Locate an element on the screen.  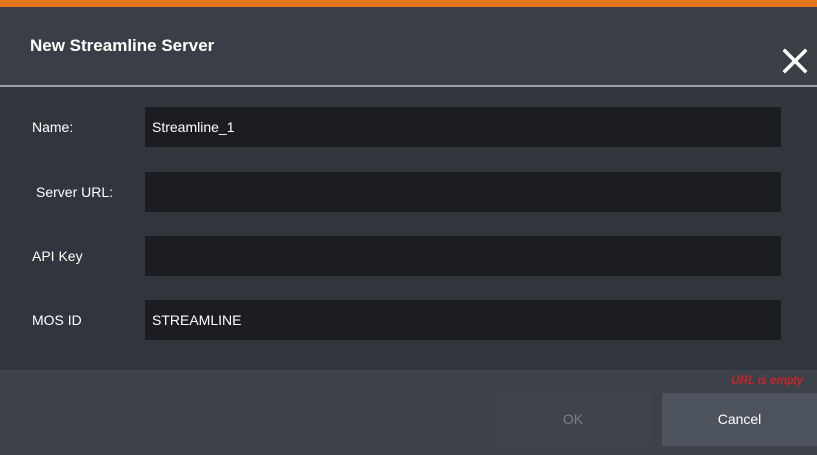
cancel-button: Cancel is located at coordinates (739, 419).